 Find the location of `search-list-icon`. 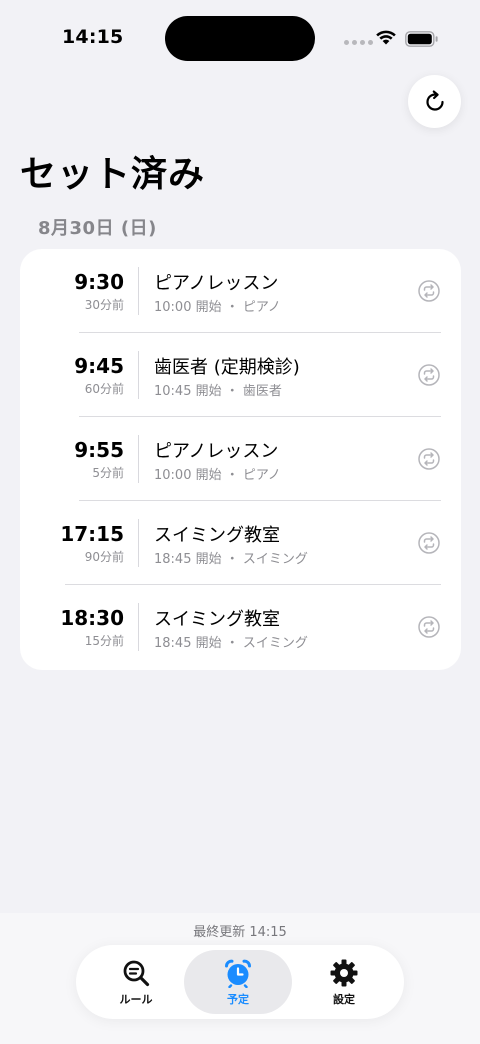

search-list-icon is located at coordinates (136, 973).